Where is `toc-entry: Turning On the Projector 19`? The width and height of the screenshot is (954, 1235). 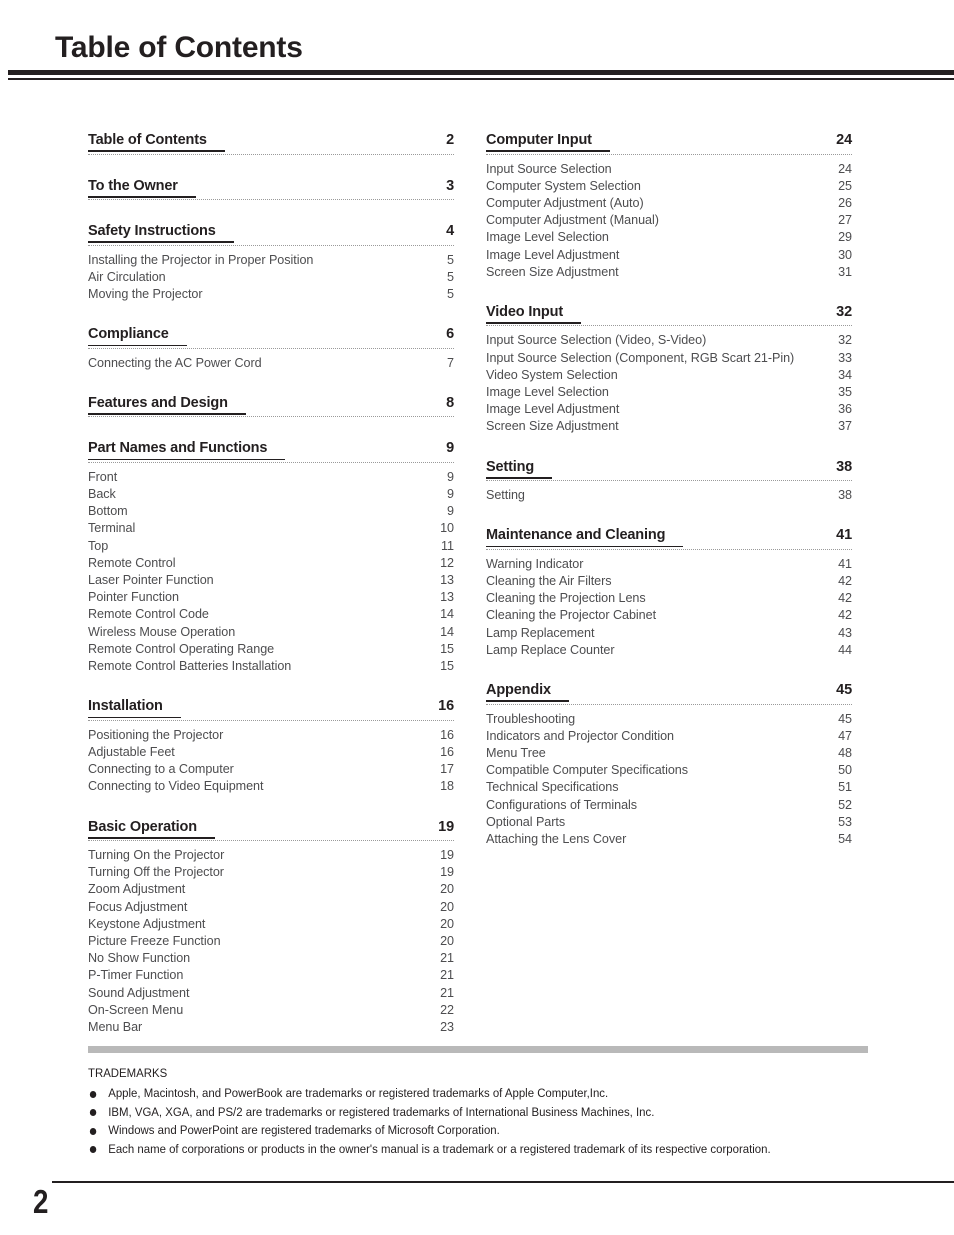
toc-entry: Turning On the Projector 19 is located at coordinates (271, 855).